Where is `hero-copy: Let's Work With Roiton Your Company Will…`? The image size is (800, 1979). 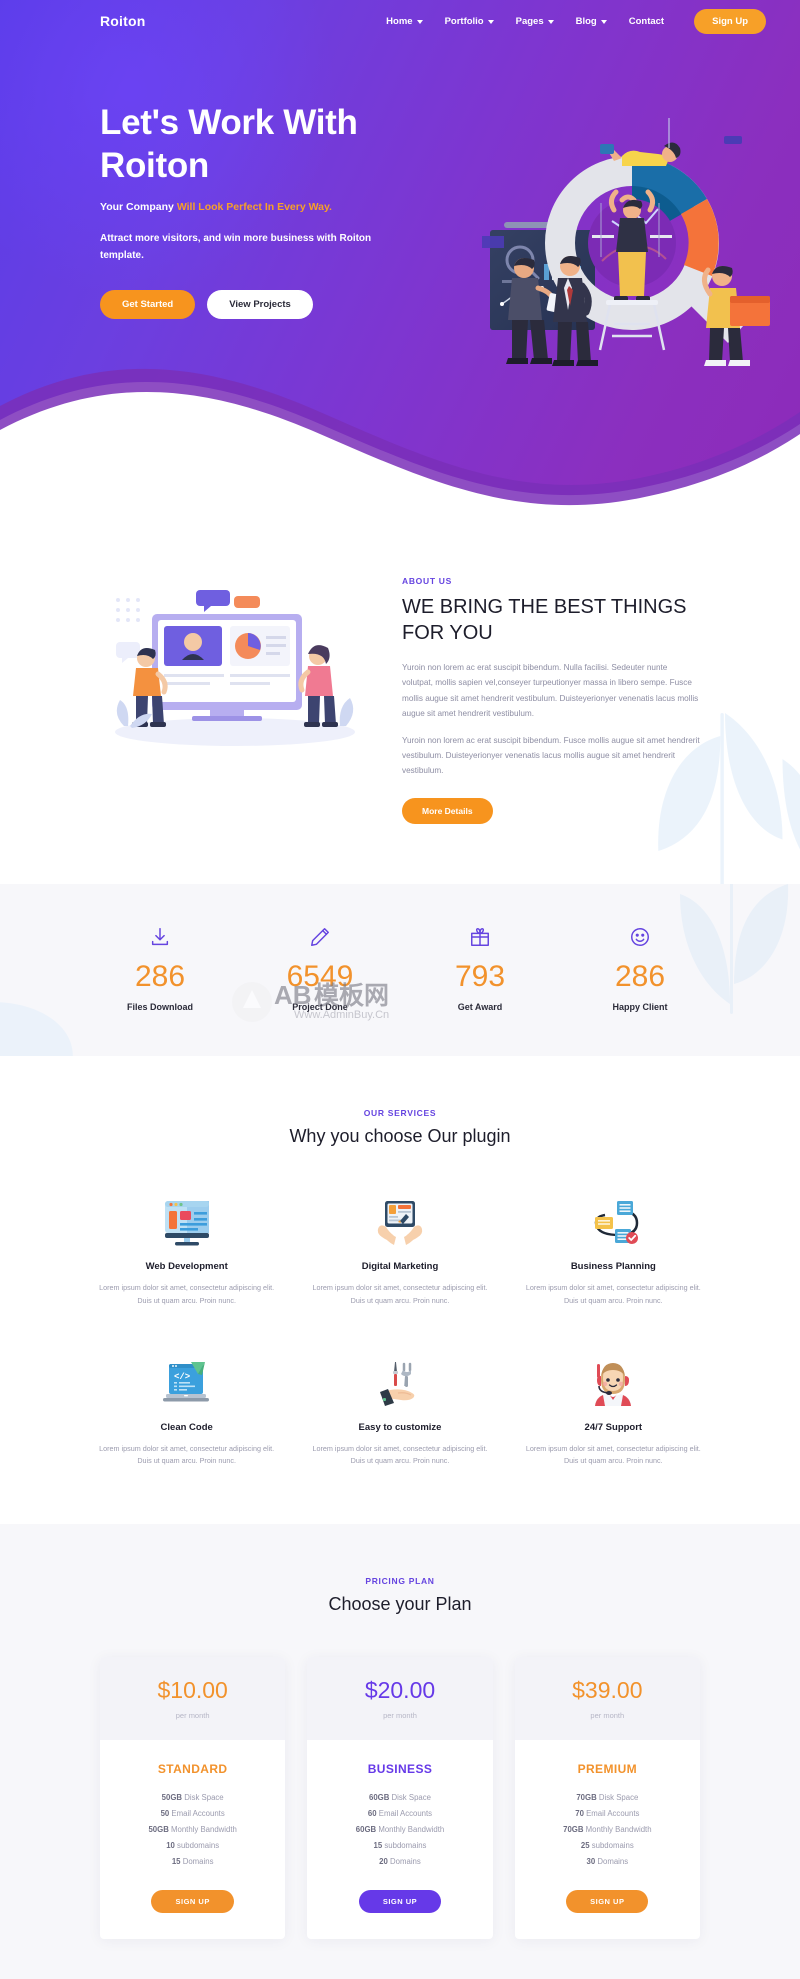 hero-copy: Let's Work With Roiton Your Company Will… is located at coordinates (265, 211).